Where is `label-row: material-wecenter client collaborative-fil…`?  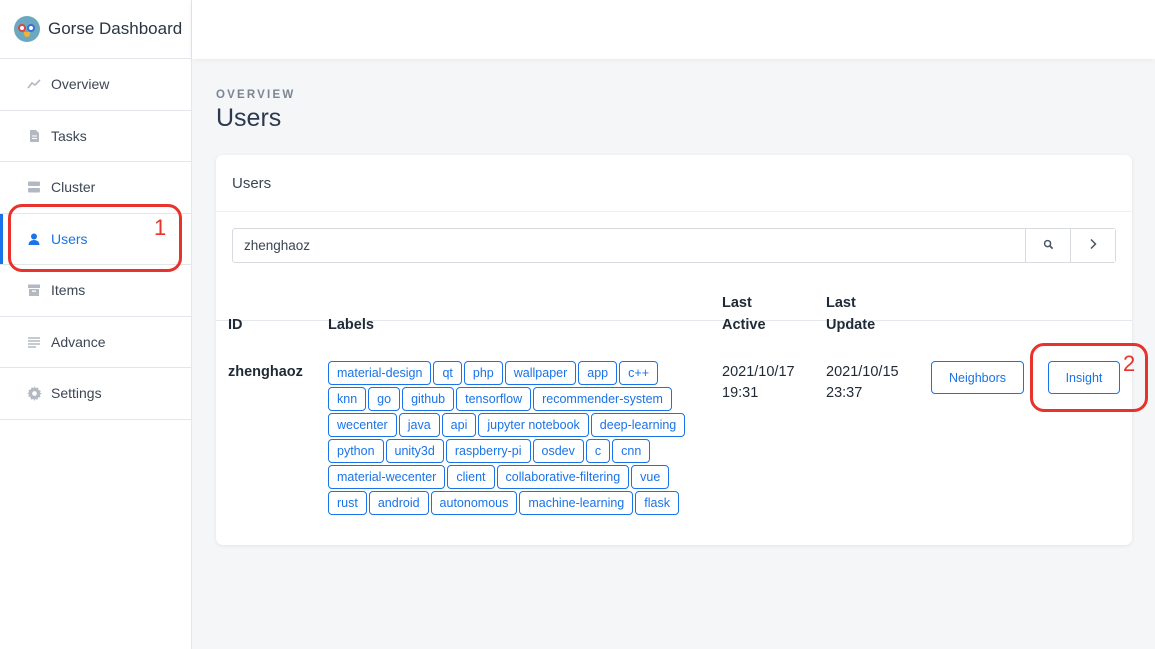
label-row: material-wecenter client collaborative-fil… is located at coordinates (513, 478).